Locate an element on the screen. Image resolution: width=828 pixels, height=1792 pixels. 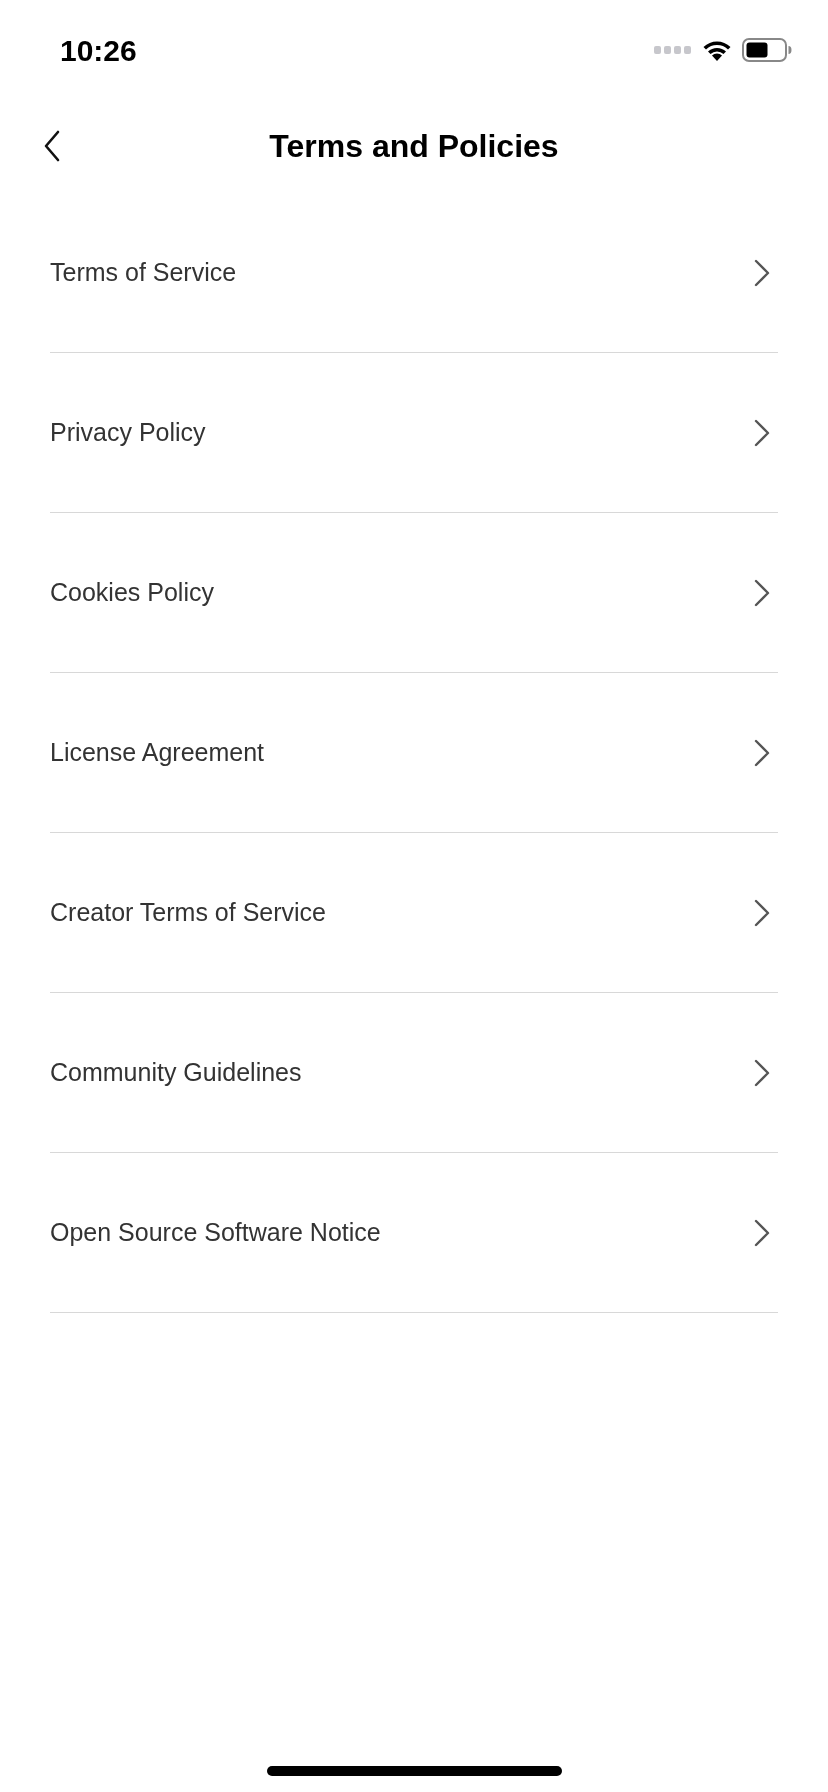
page-title: Terms and Policies is located at coordinates (414, 146).